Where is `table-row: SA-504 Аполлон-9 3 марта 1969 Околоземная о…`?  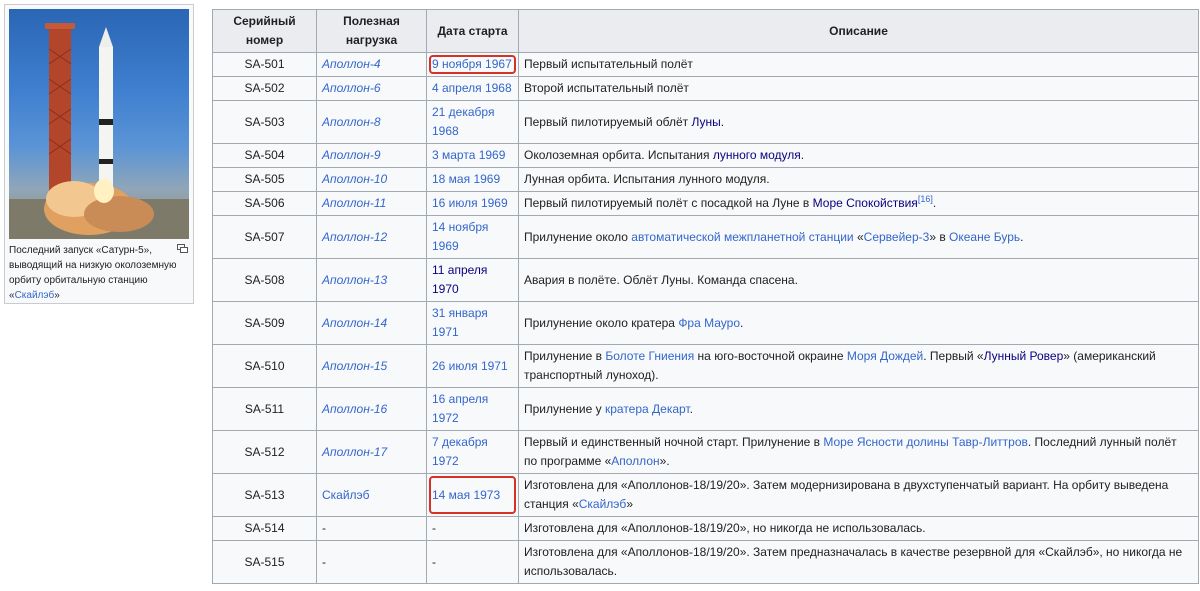
table-row: SA-504 Аполлон-9 3 марта 1969 Околоземная о… is located at coordinates (705, 155).